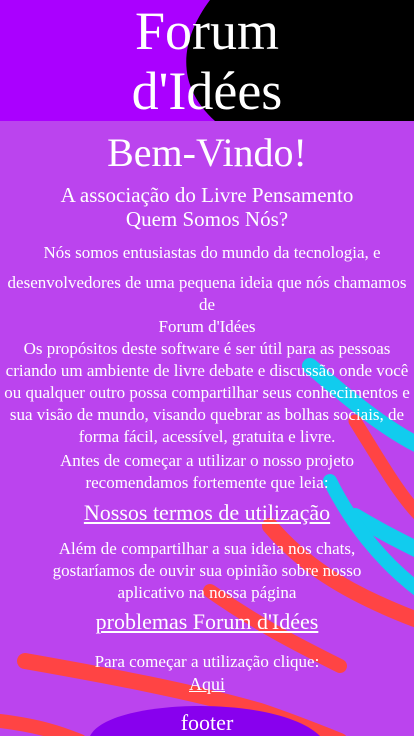 The image size is (414, 736). Describe the element at coordinates (207, 722) in the screenshot. I see `footer: footer` at that location.